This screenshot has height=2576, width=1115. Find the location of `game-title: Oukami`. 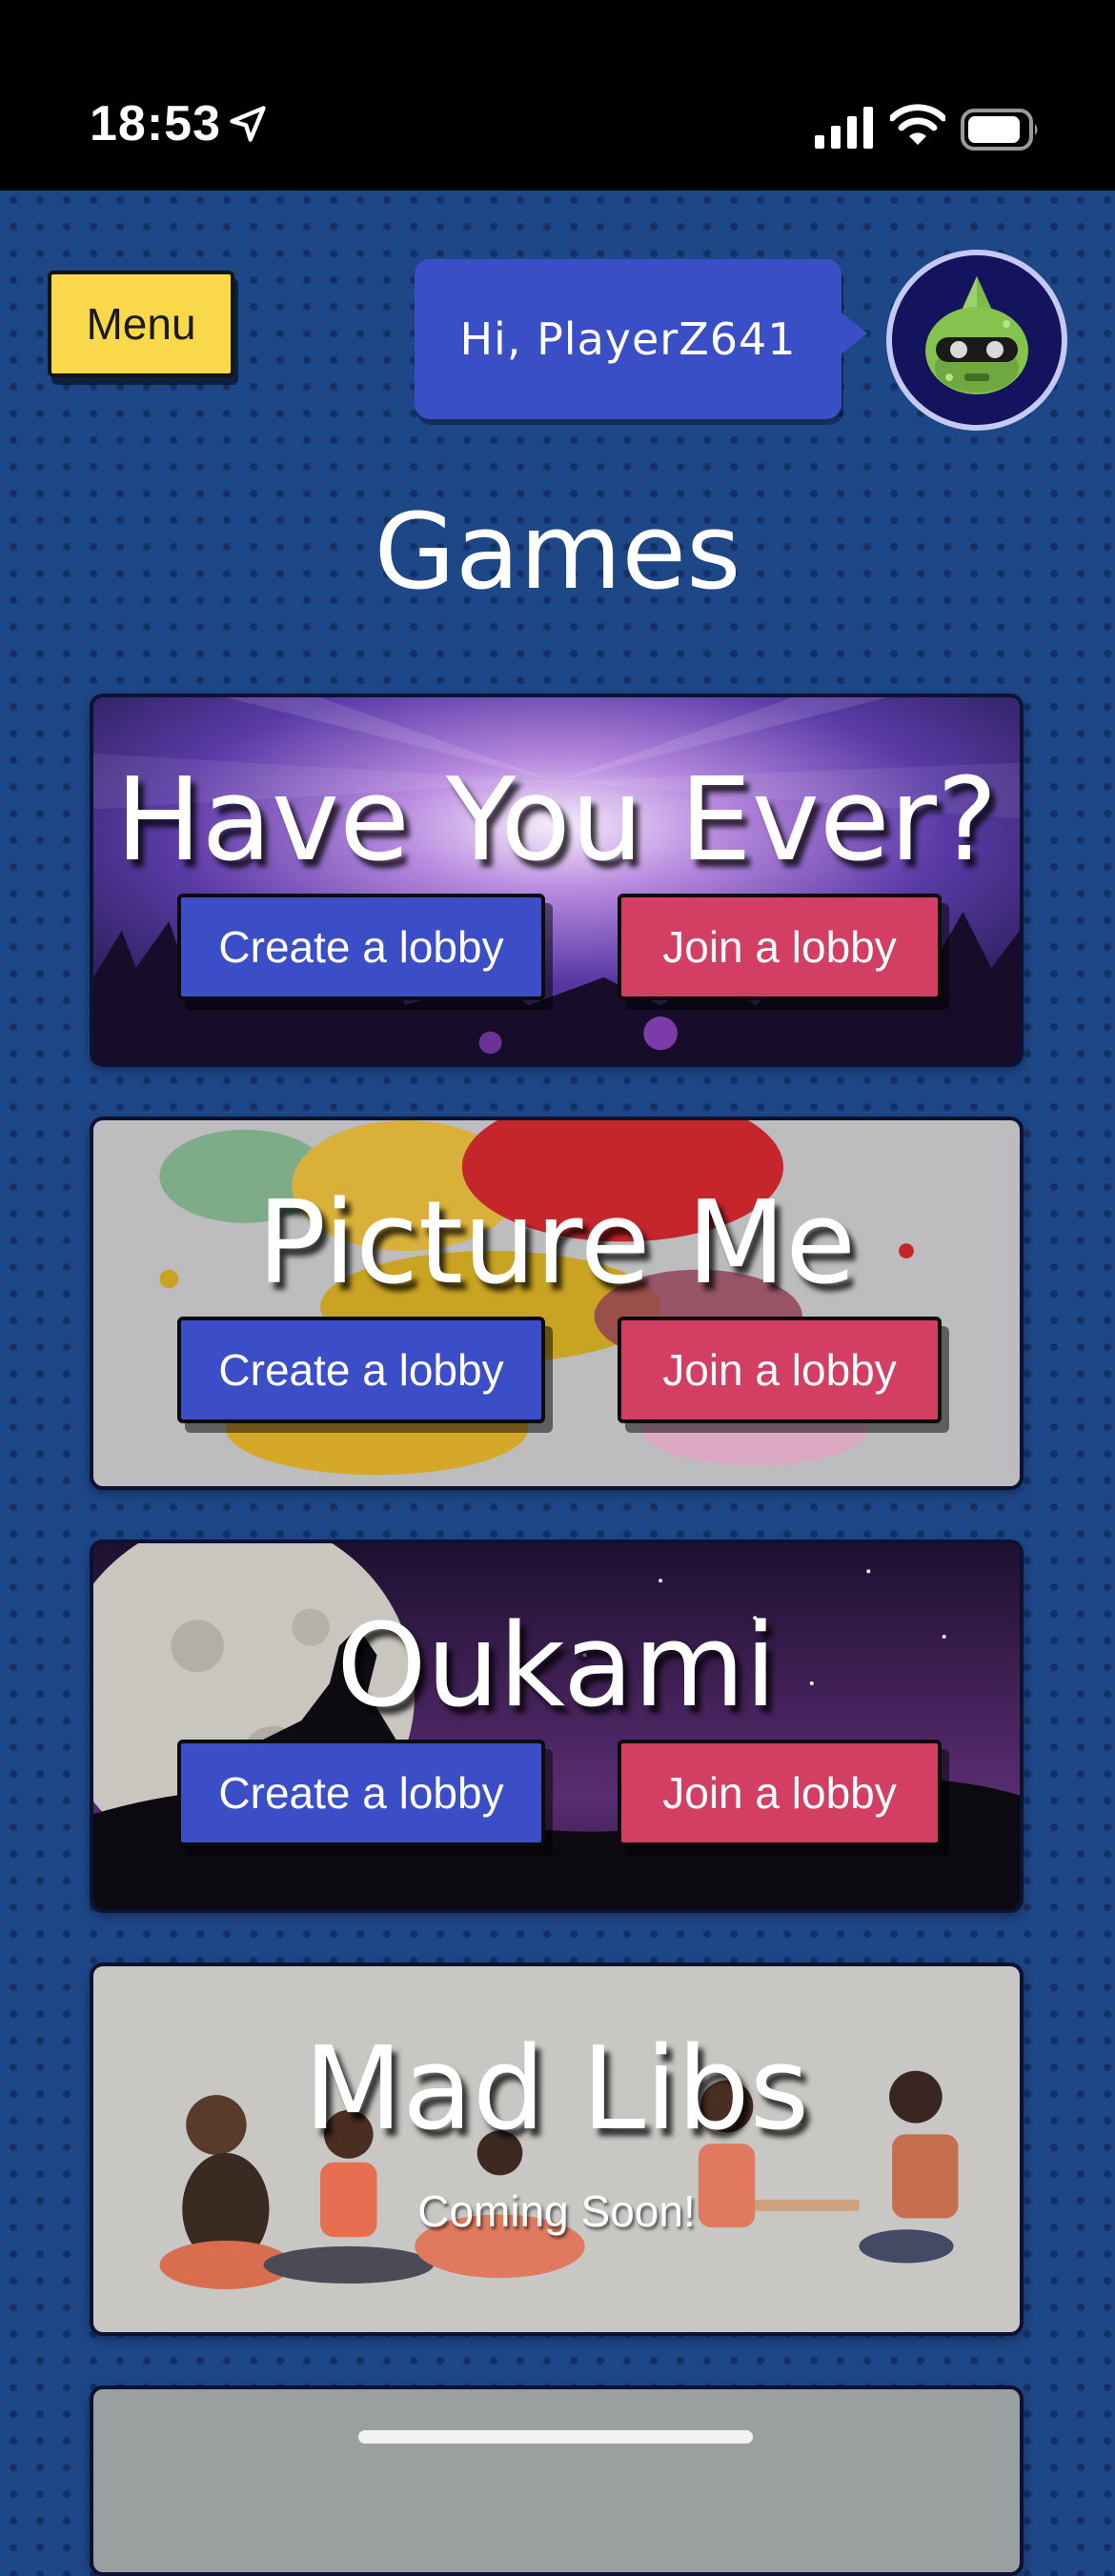

game-title: Oukami is located at coordinates (556, 1666).